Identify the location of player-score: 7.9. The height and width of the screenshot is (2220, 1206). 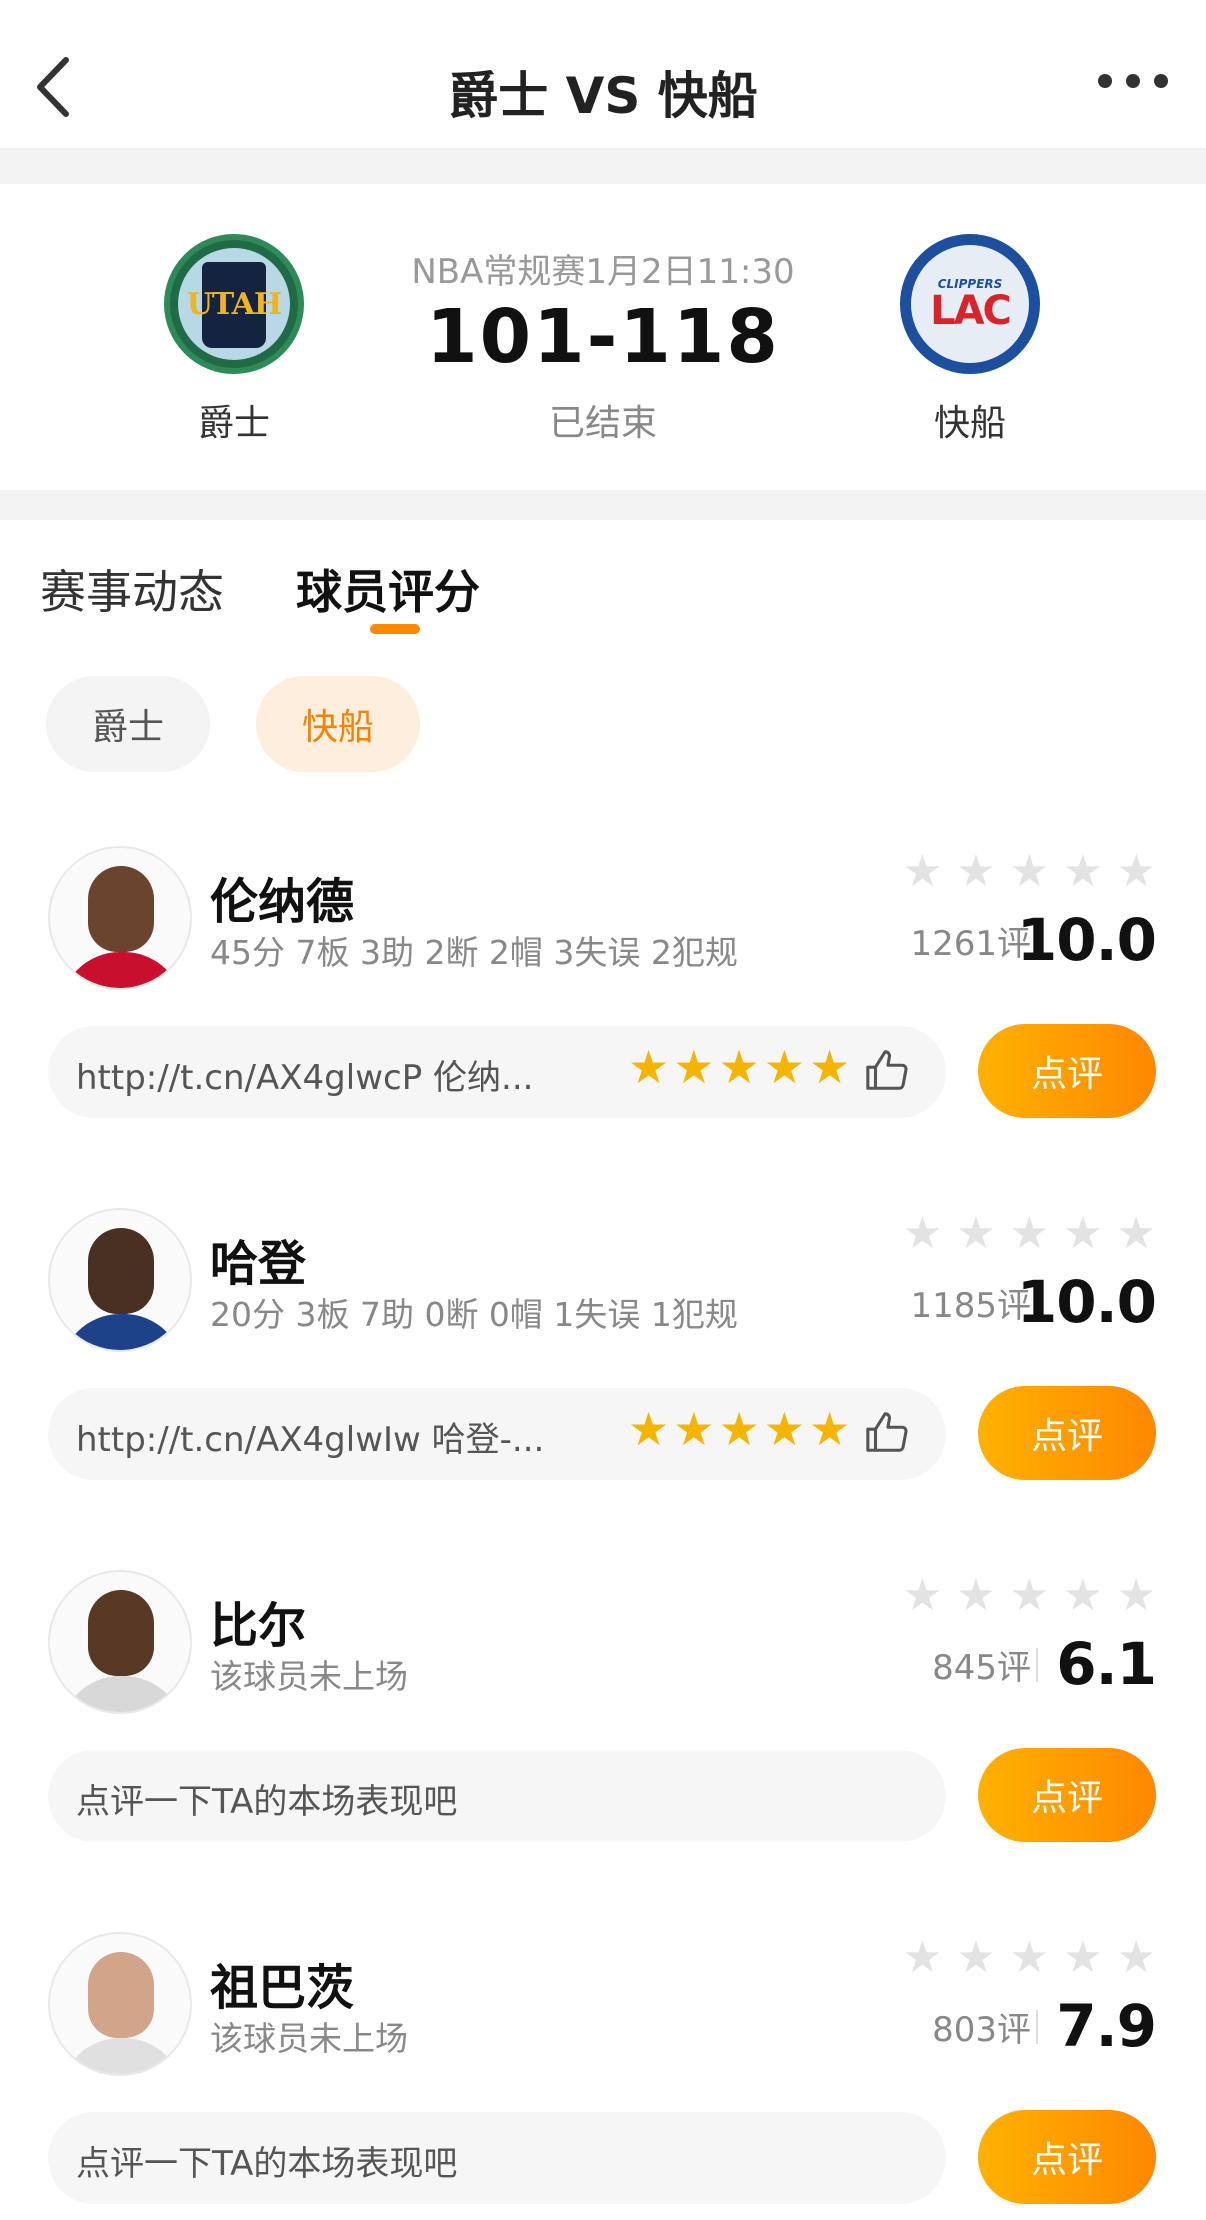
(1106, 2026).